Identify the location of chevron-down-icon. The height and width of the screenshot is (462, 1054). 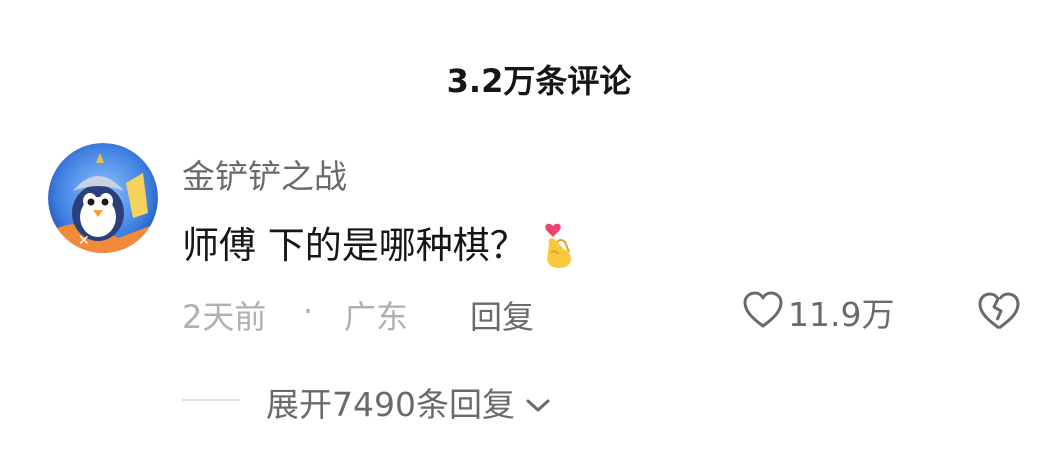
(538, 402).